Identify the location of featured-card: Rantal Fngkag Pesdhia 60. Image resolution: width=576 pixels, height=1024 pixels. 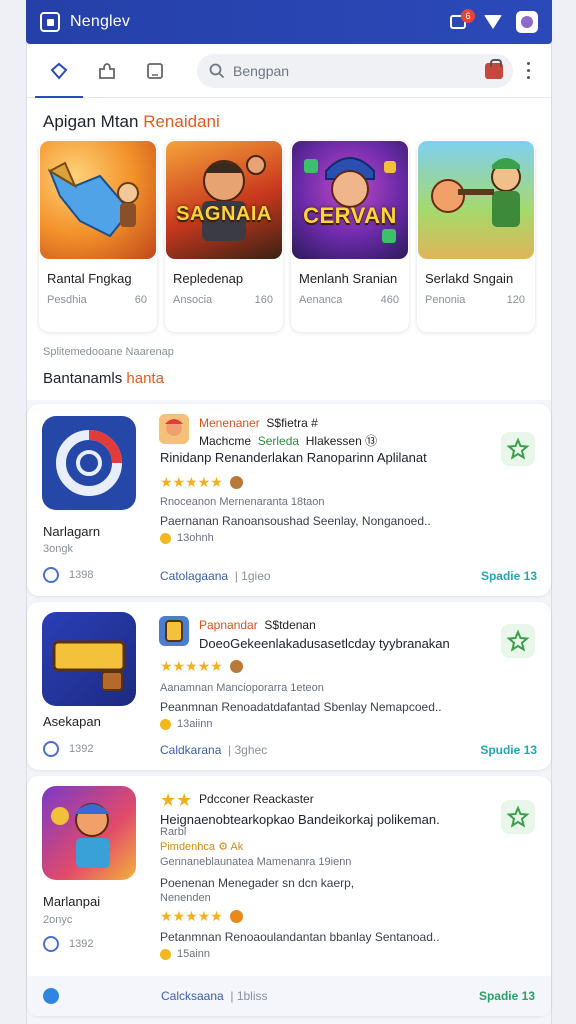
(98, 236).